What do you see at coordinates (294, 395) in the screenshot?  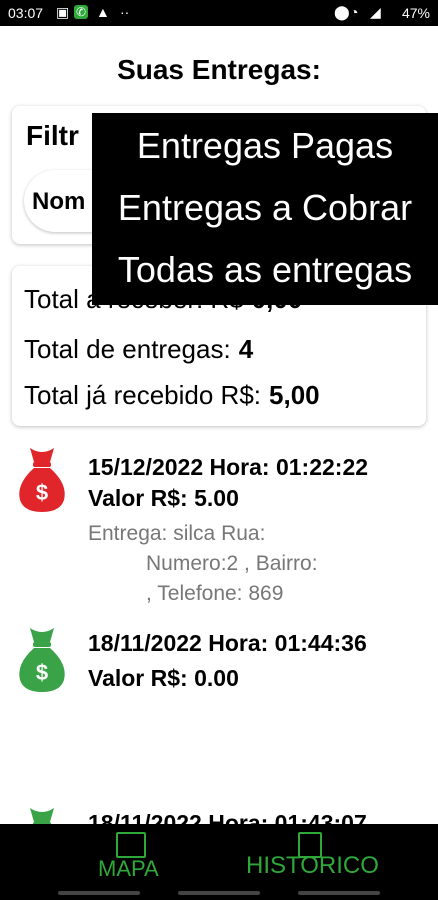 I see `total-recebido-value: 5,00` at bounding box center [294, 395].